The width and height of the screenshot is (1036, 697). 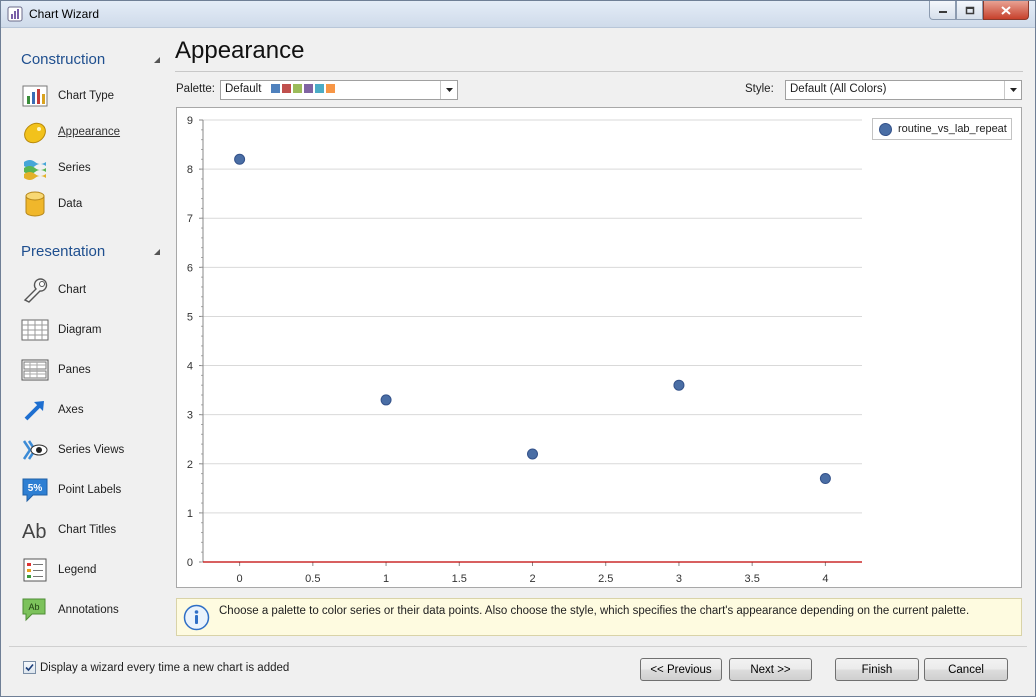 I want to click on info-icon, so click(x=196, y=617).